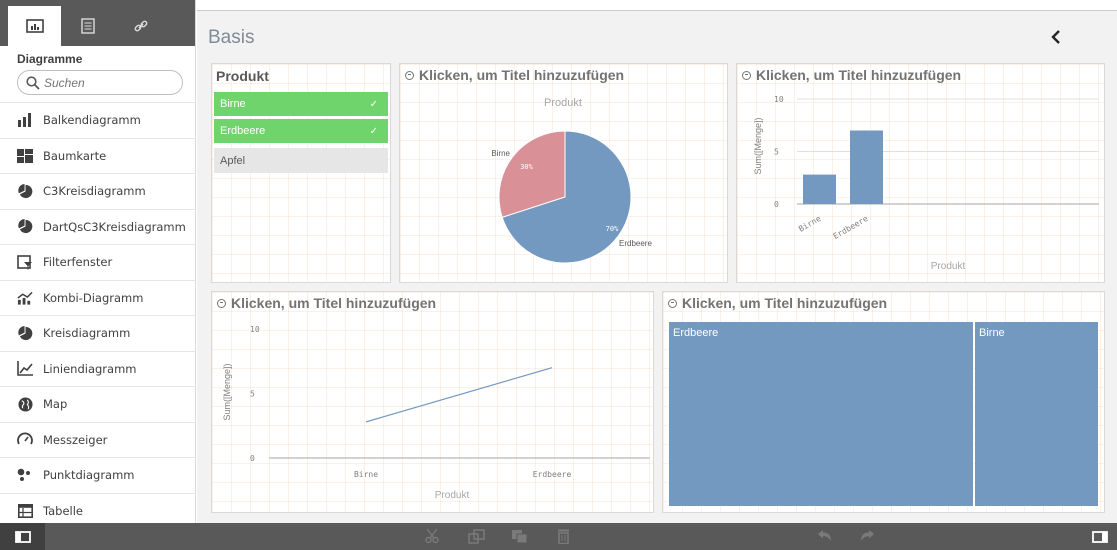 The height and width of the screenshot is (550, 1117). I want to click on chart-item-label: Liniendiagramm, so click(90, 368).